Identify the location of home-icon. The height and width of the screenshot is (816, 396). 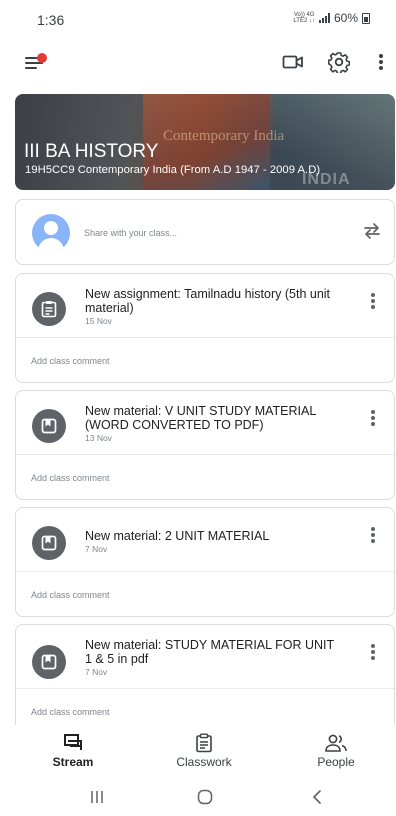
(205, 797).